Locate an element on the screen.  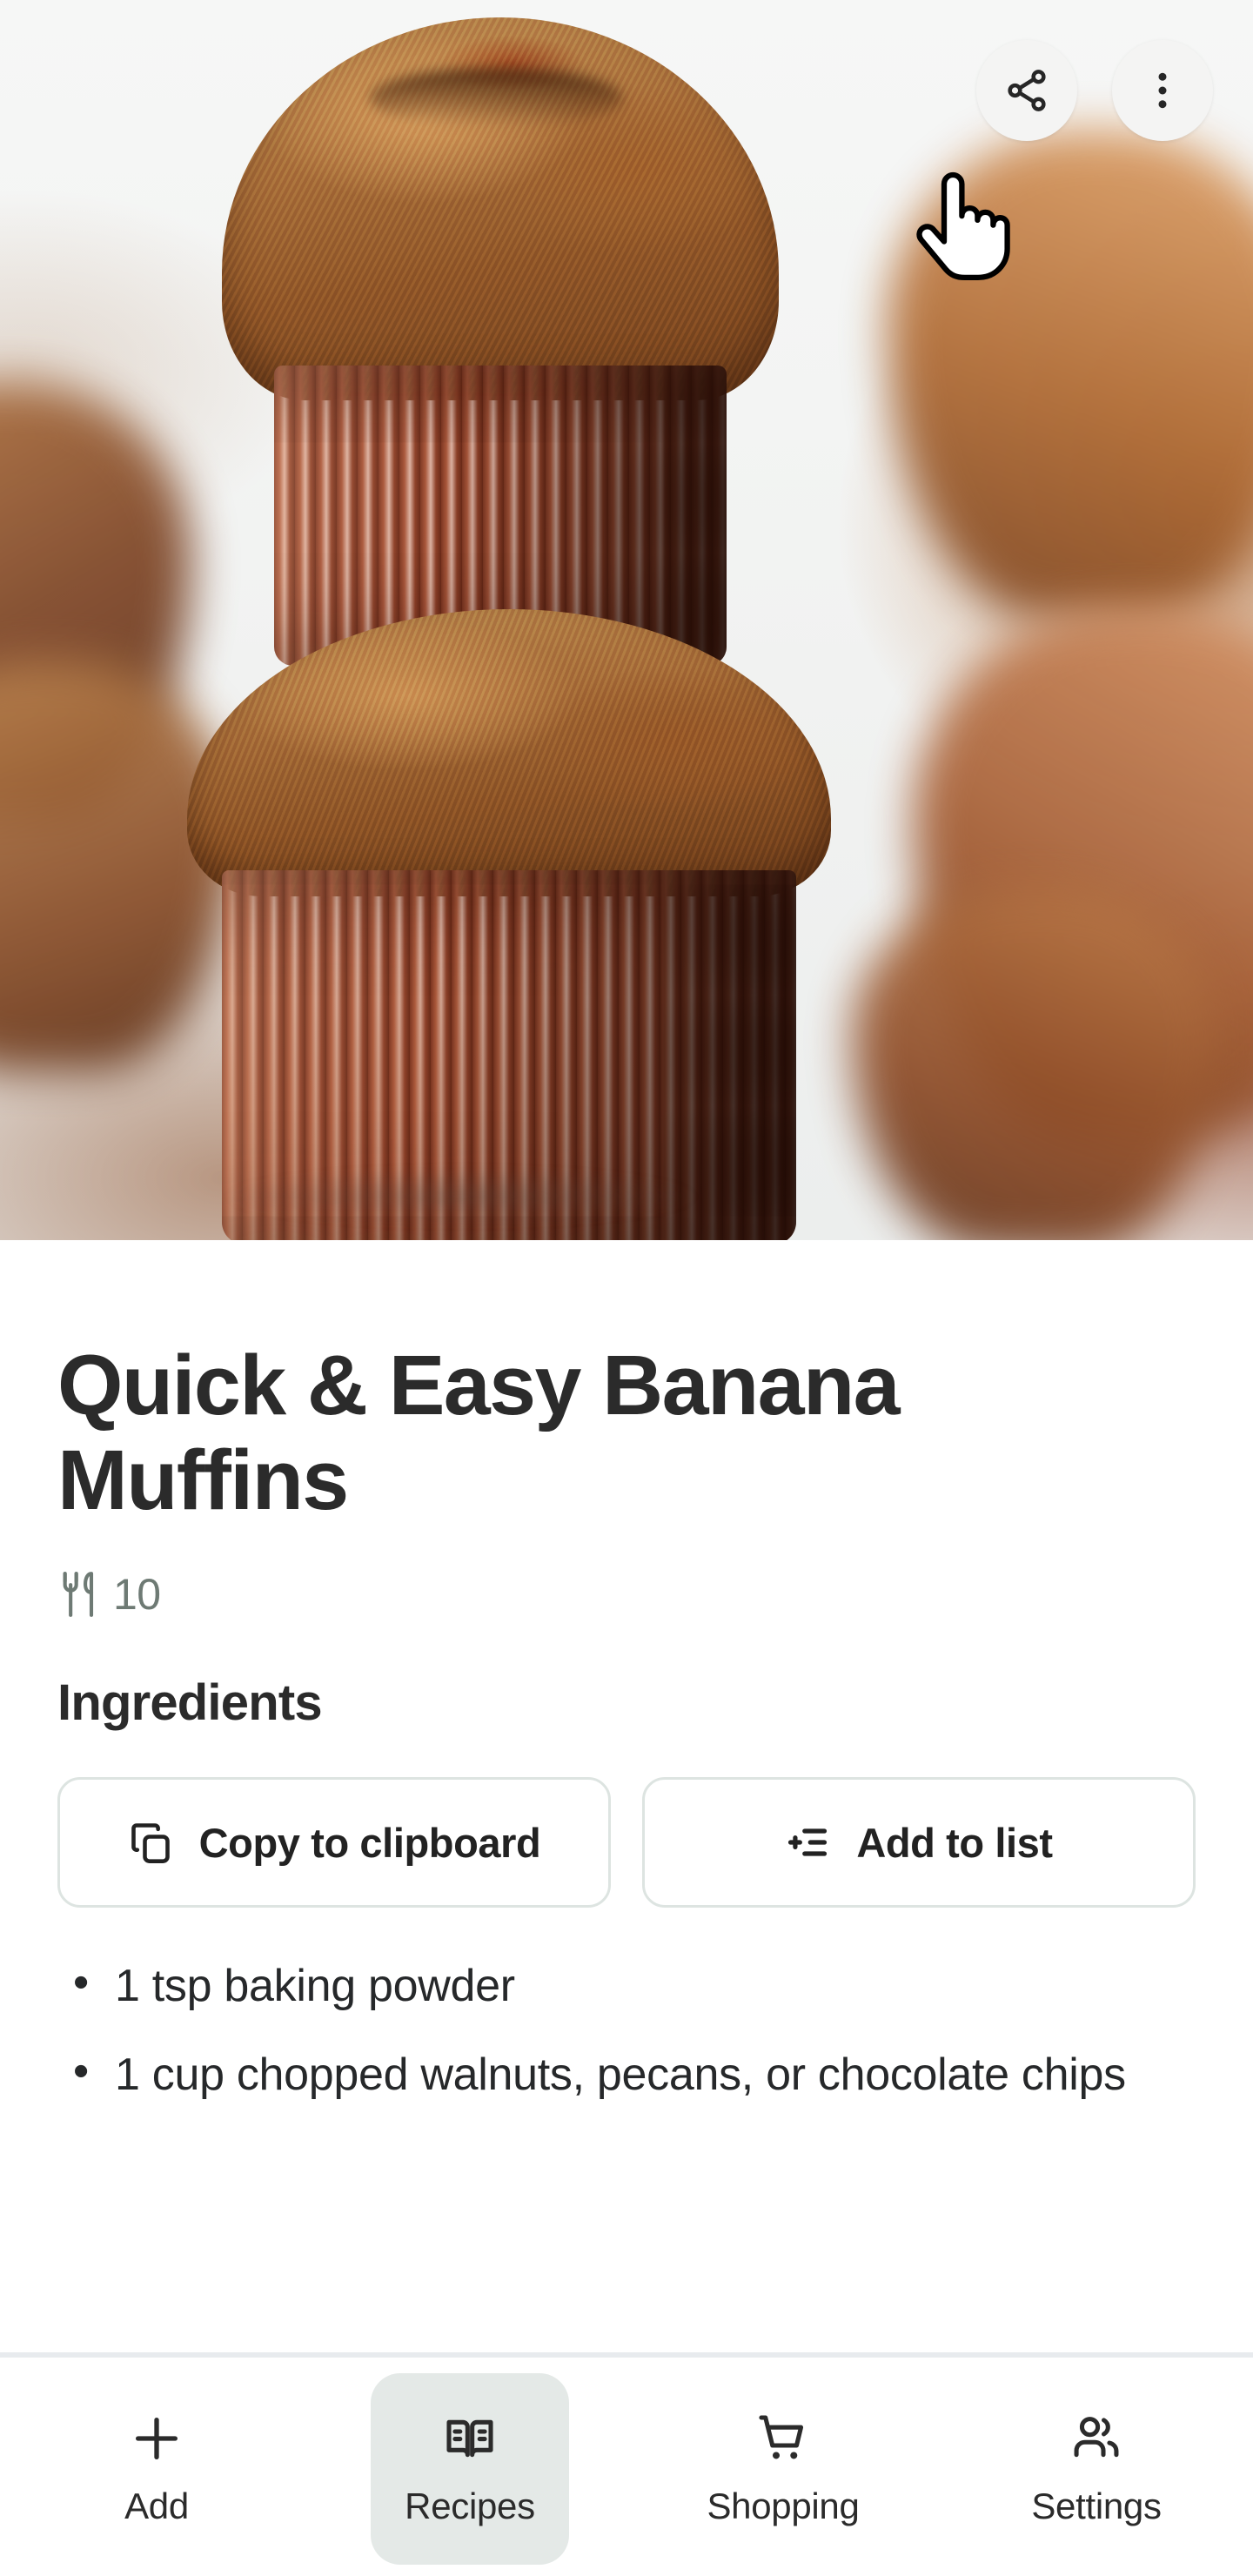
add-to-list-button: Add to list is located at coordinates (919, 1843).